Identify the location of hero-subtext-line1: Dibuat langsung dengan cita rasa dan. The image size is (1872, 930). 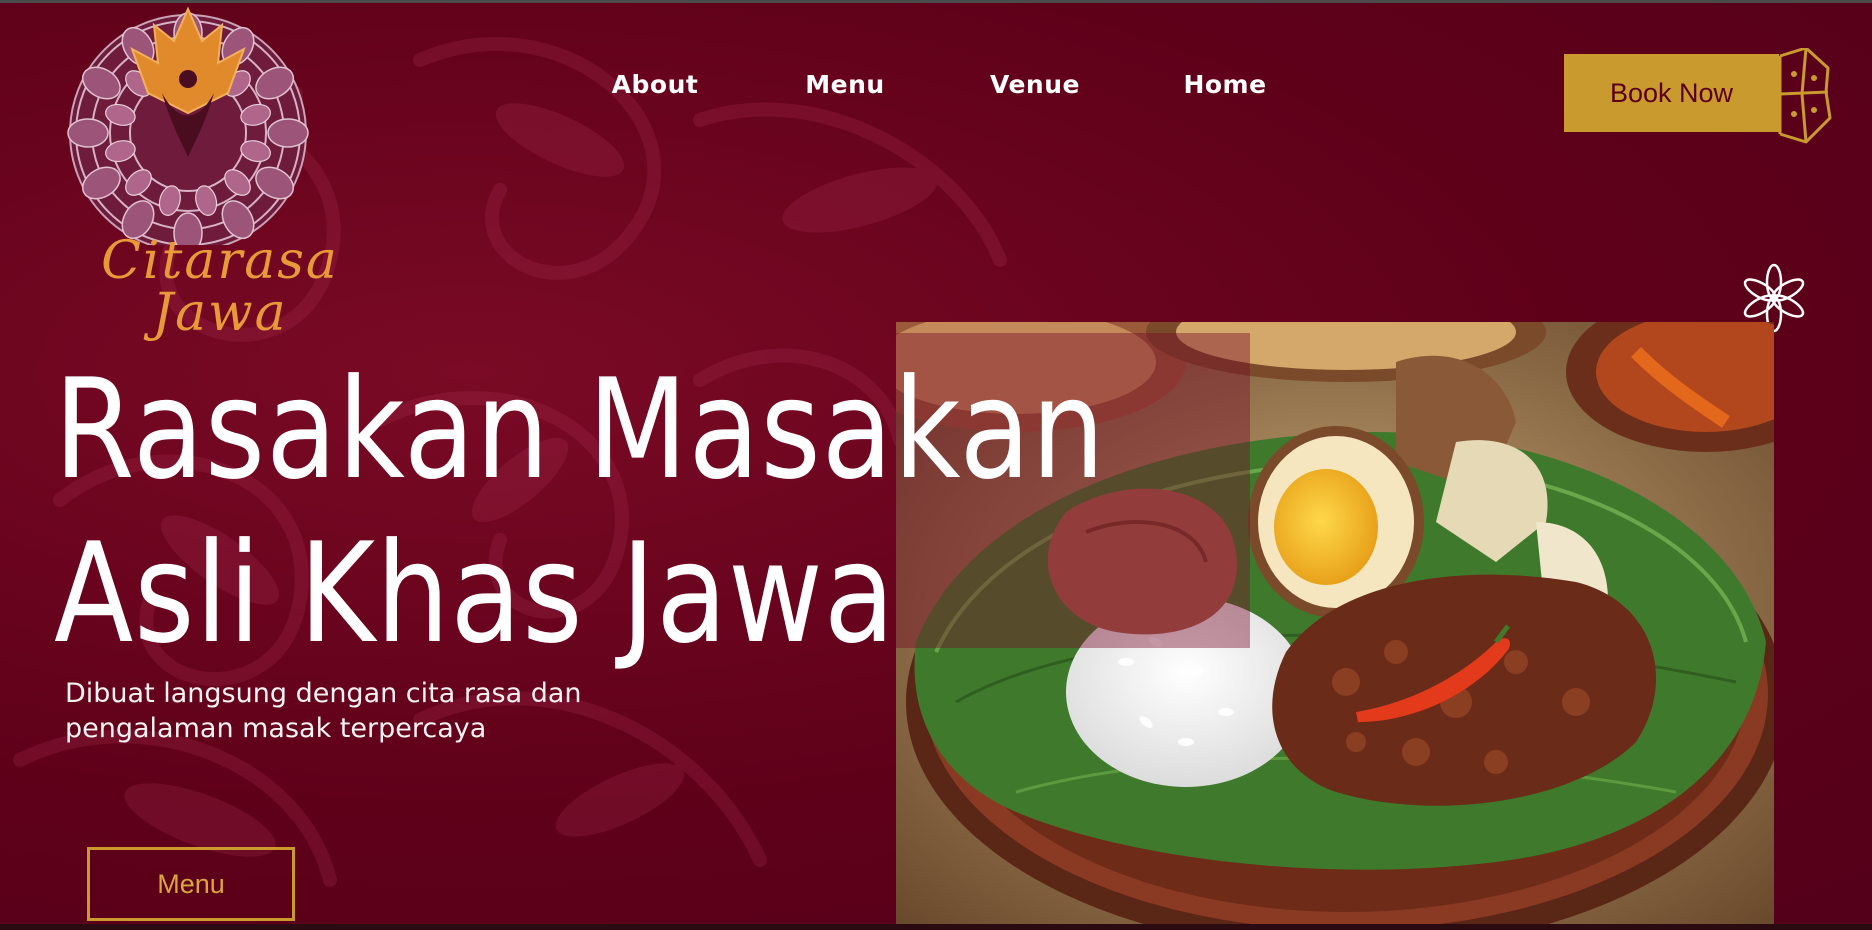
(323, 693).